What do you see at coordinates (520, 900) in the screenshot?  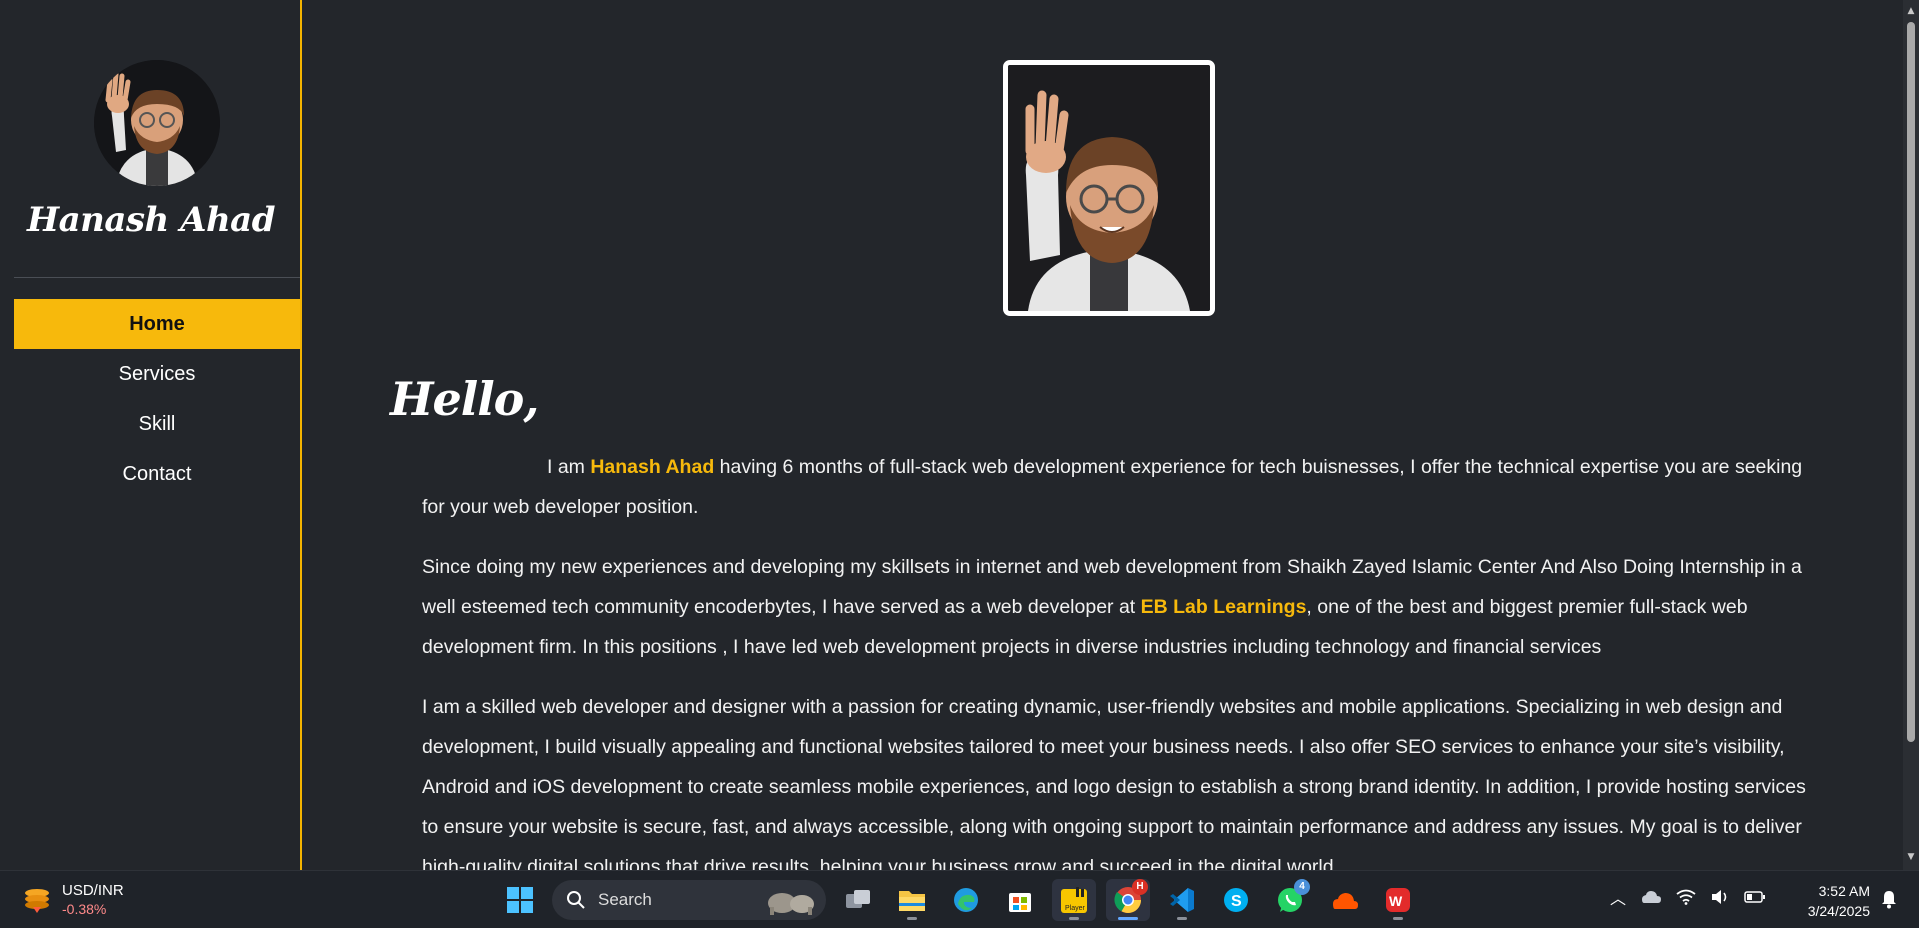 I see `windows-start-icon` at bounding box center [520, 900].